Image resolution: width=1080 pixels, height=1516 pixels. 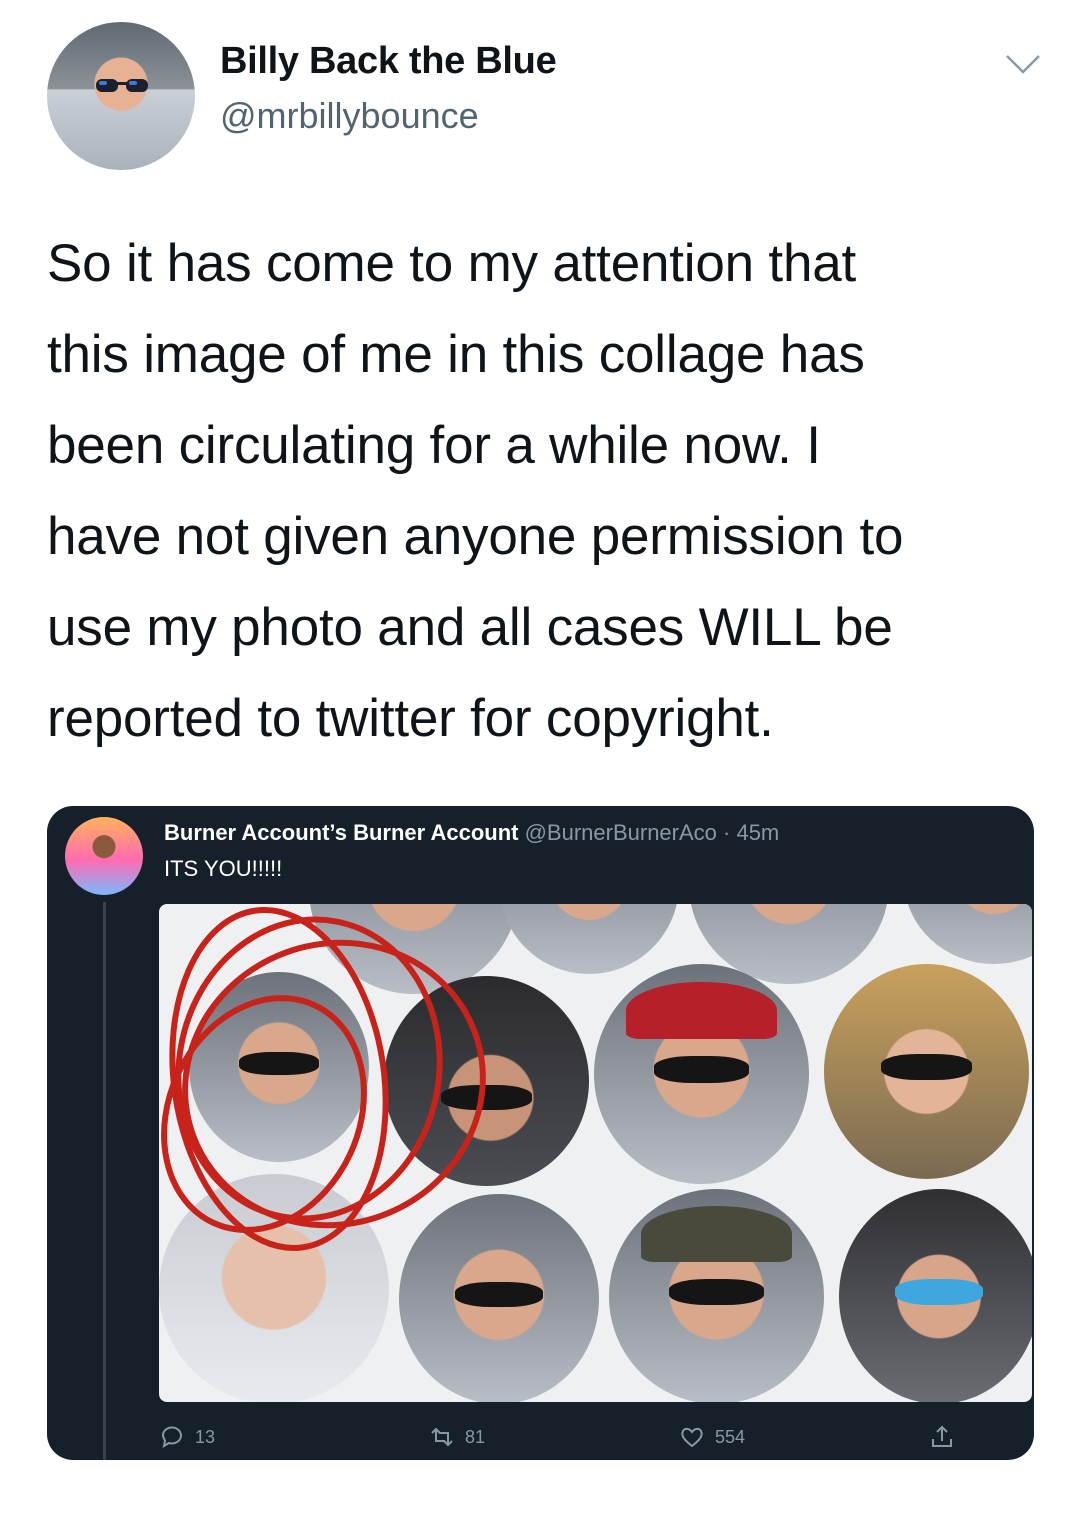 I want to click on tweet-text-line: use my photo and all cases WILL be, so click(x=470, y=627).